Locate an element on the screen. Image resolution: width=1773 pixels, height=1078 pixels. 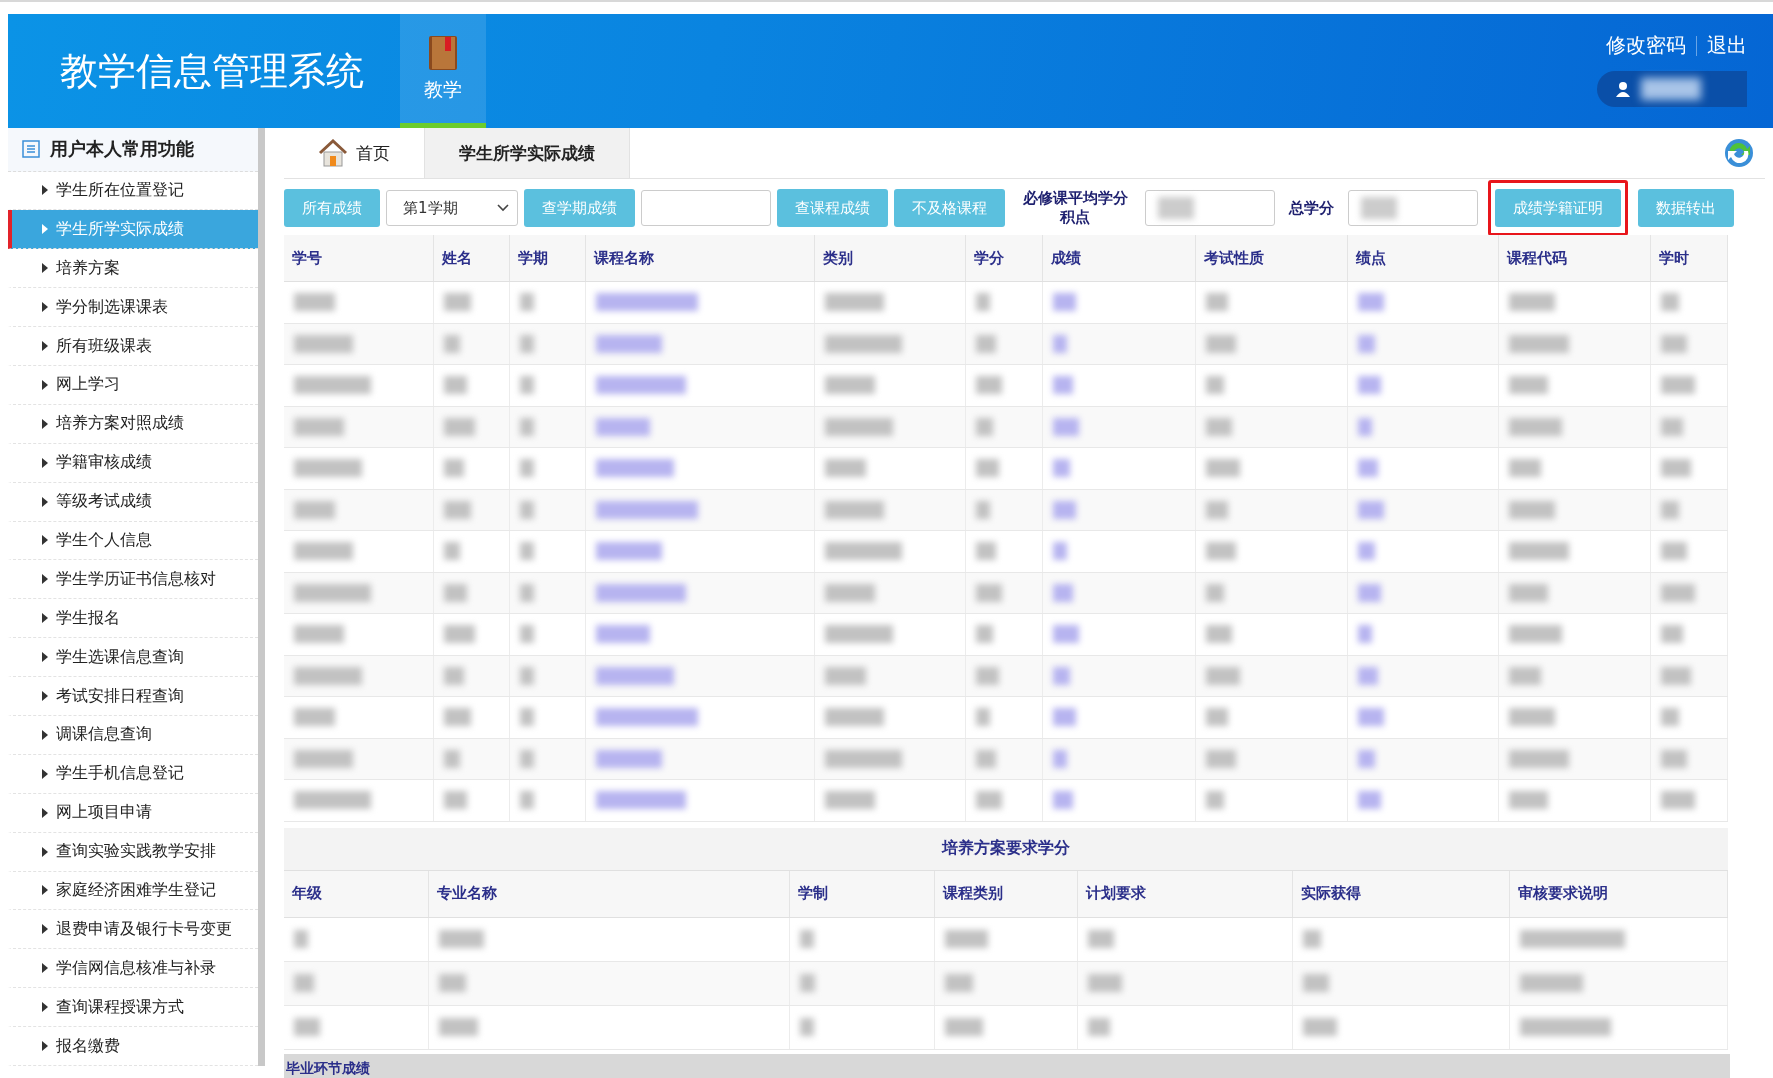
scrollbar is located at coordinates (261, 597).